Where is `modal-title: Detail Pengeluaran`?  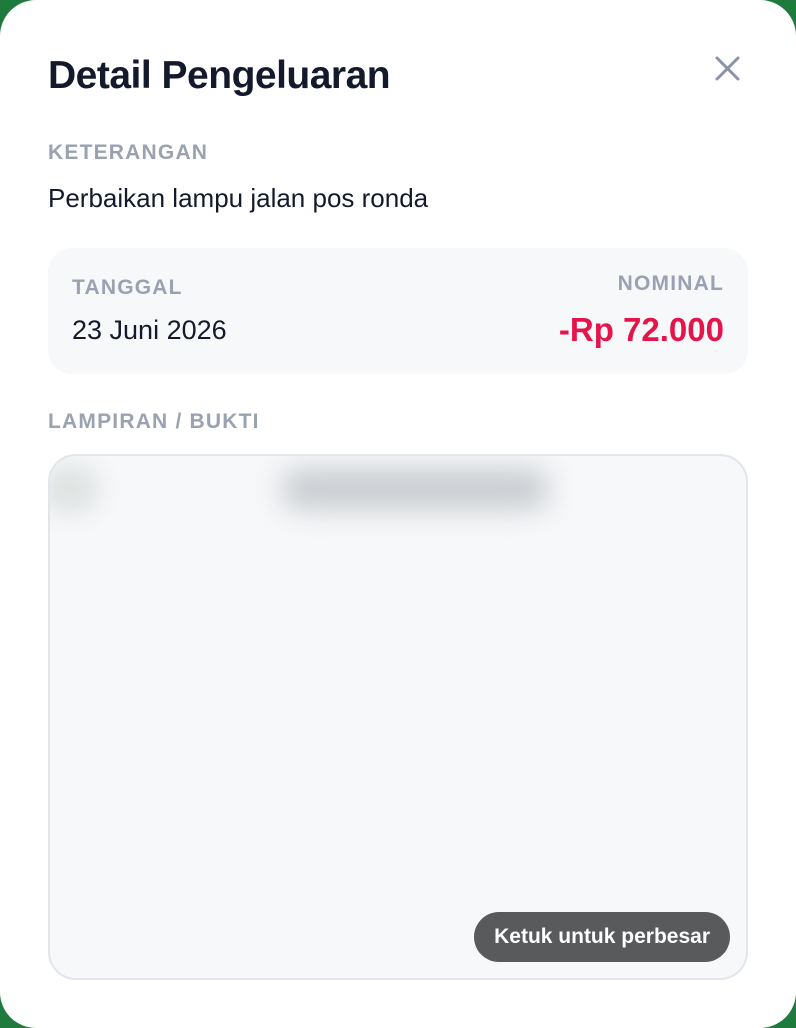 modal-title: Detail Pengeluaran is located at coordinates (219, 75).